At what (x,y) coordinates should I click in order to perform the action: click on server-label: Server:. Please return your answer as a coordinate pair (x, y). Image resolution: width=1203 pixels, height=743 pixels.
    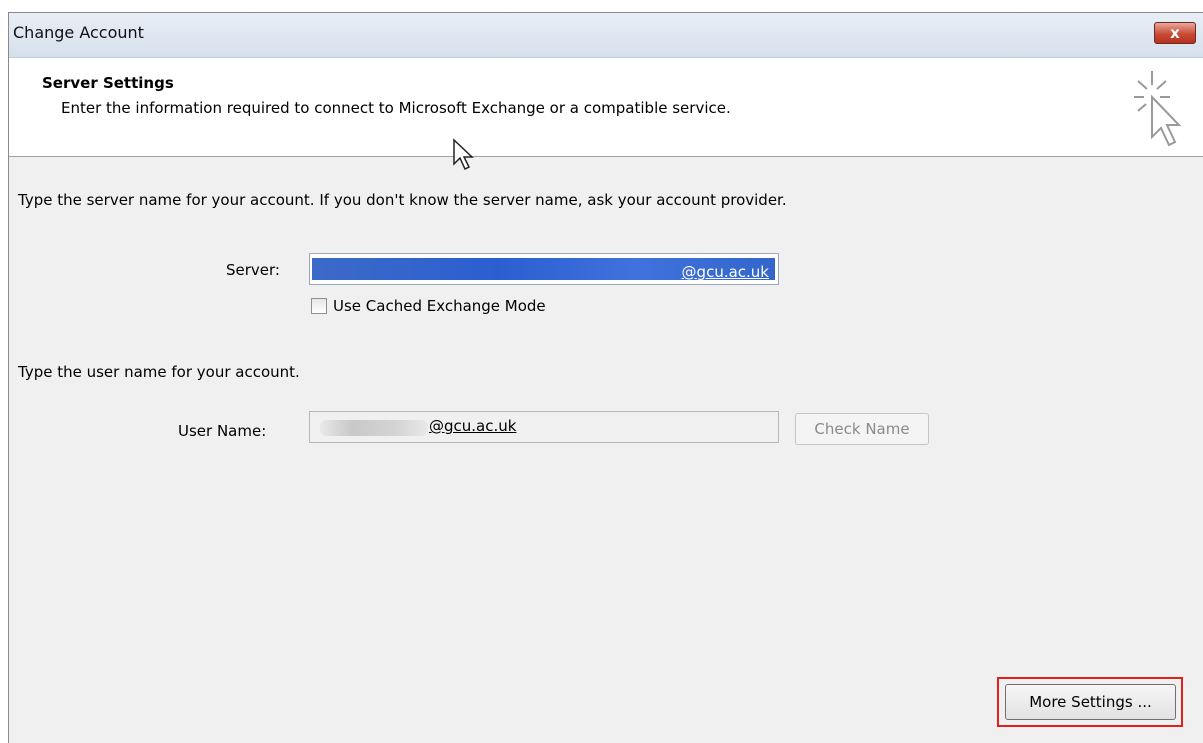
    Looking at the image, I should click on (253, 270).